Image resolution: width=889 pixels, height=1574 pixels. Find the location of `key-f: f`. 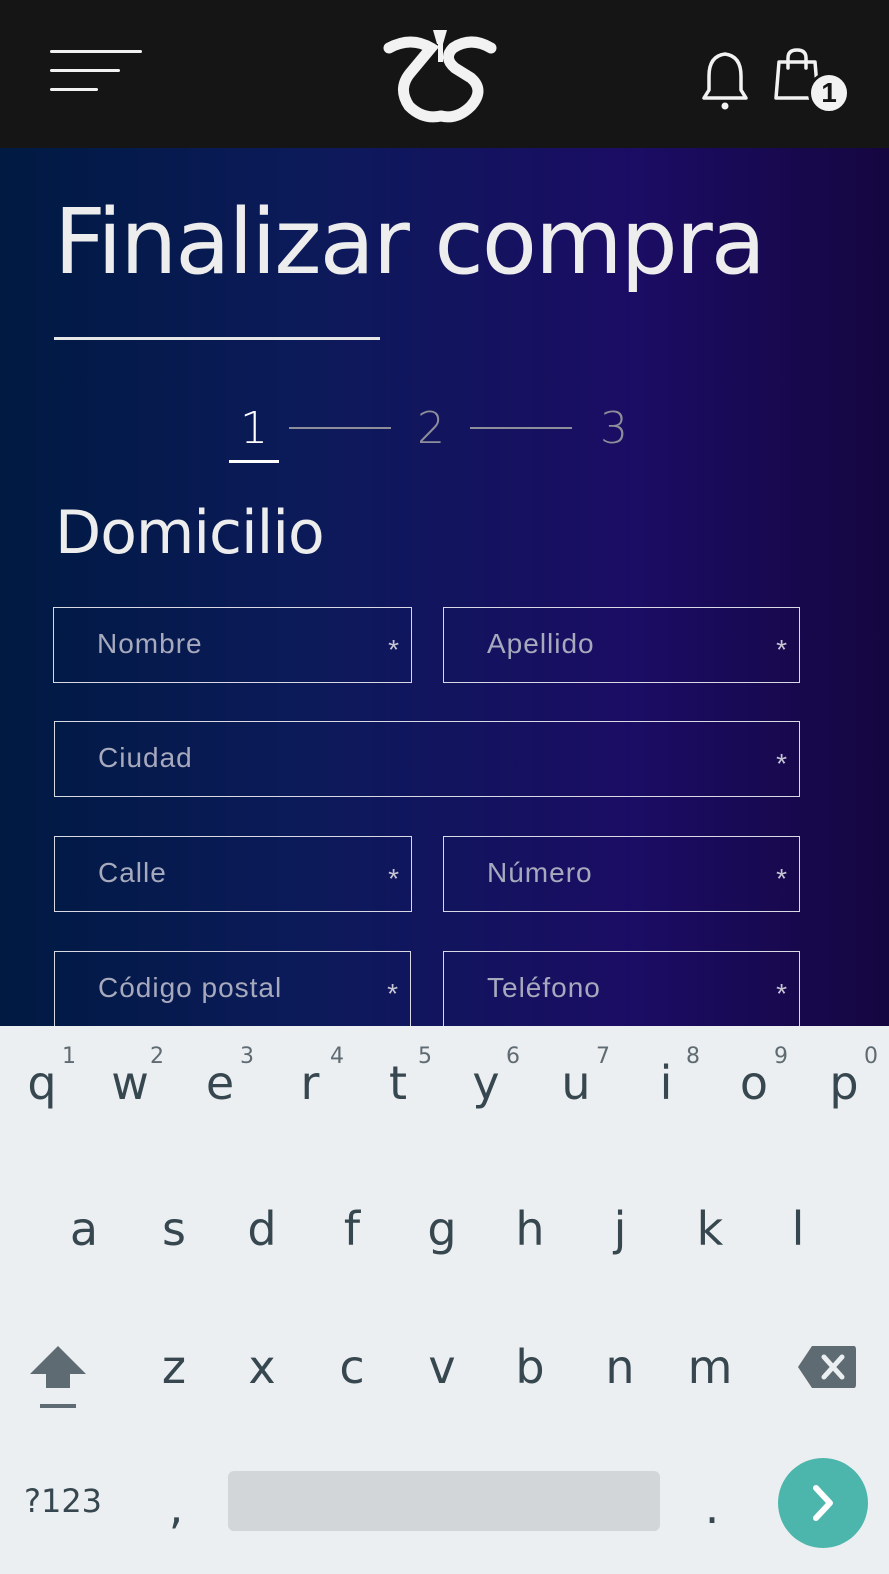

key-f: f is located at coordinates (352, 1229).